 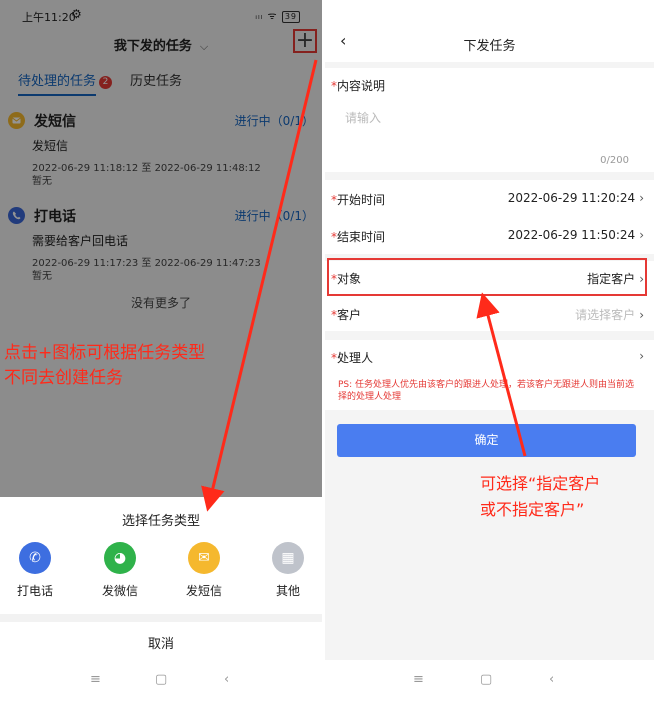 What do you see at coordinates (489, 120) in the screenshot?
I see `content-card: *内容说明 请输入 0/200` at bounding box center [489, 120].